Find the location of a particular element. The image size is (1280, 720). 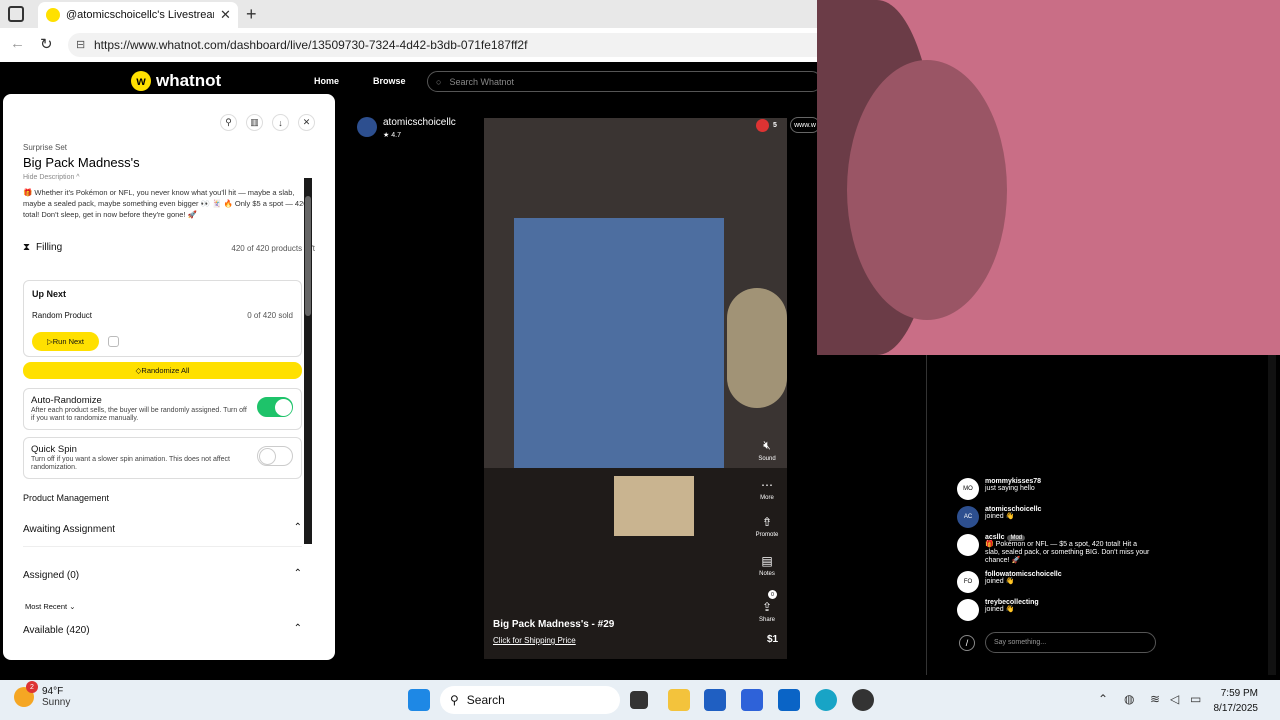

external-link-pill: www.w is located at coordinates (805, 125).